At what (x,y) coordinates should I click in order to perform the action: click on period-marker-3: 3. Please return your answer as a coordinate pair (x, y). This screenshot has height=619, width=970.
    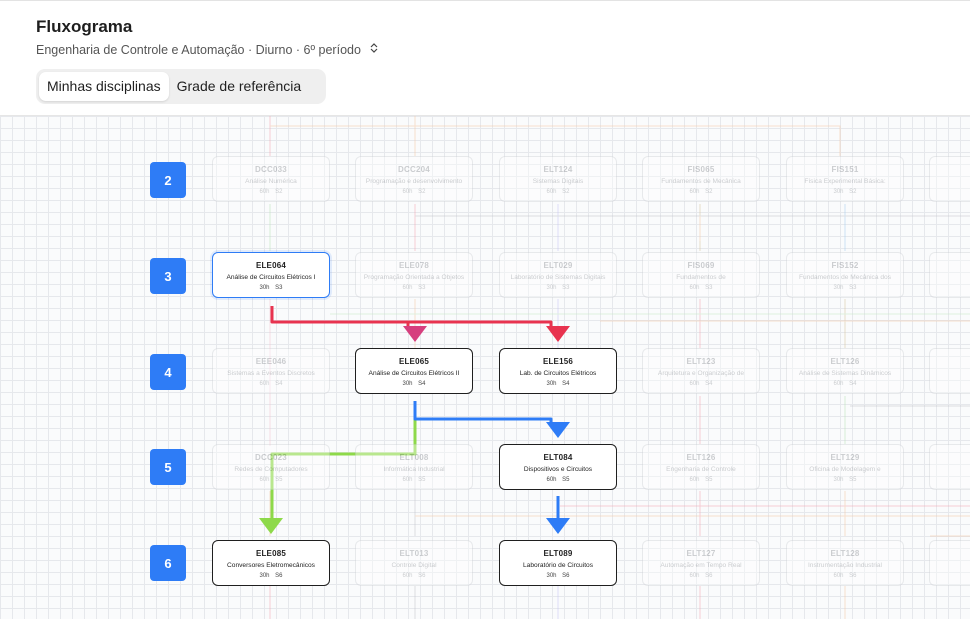
    Looking at the image, I should click on (168, 276).